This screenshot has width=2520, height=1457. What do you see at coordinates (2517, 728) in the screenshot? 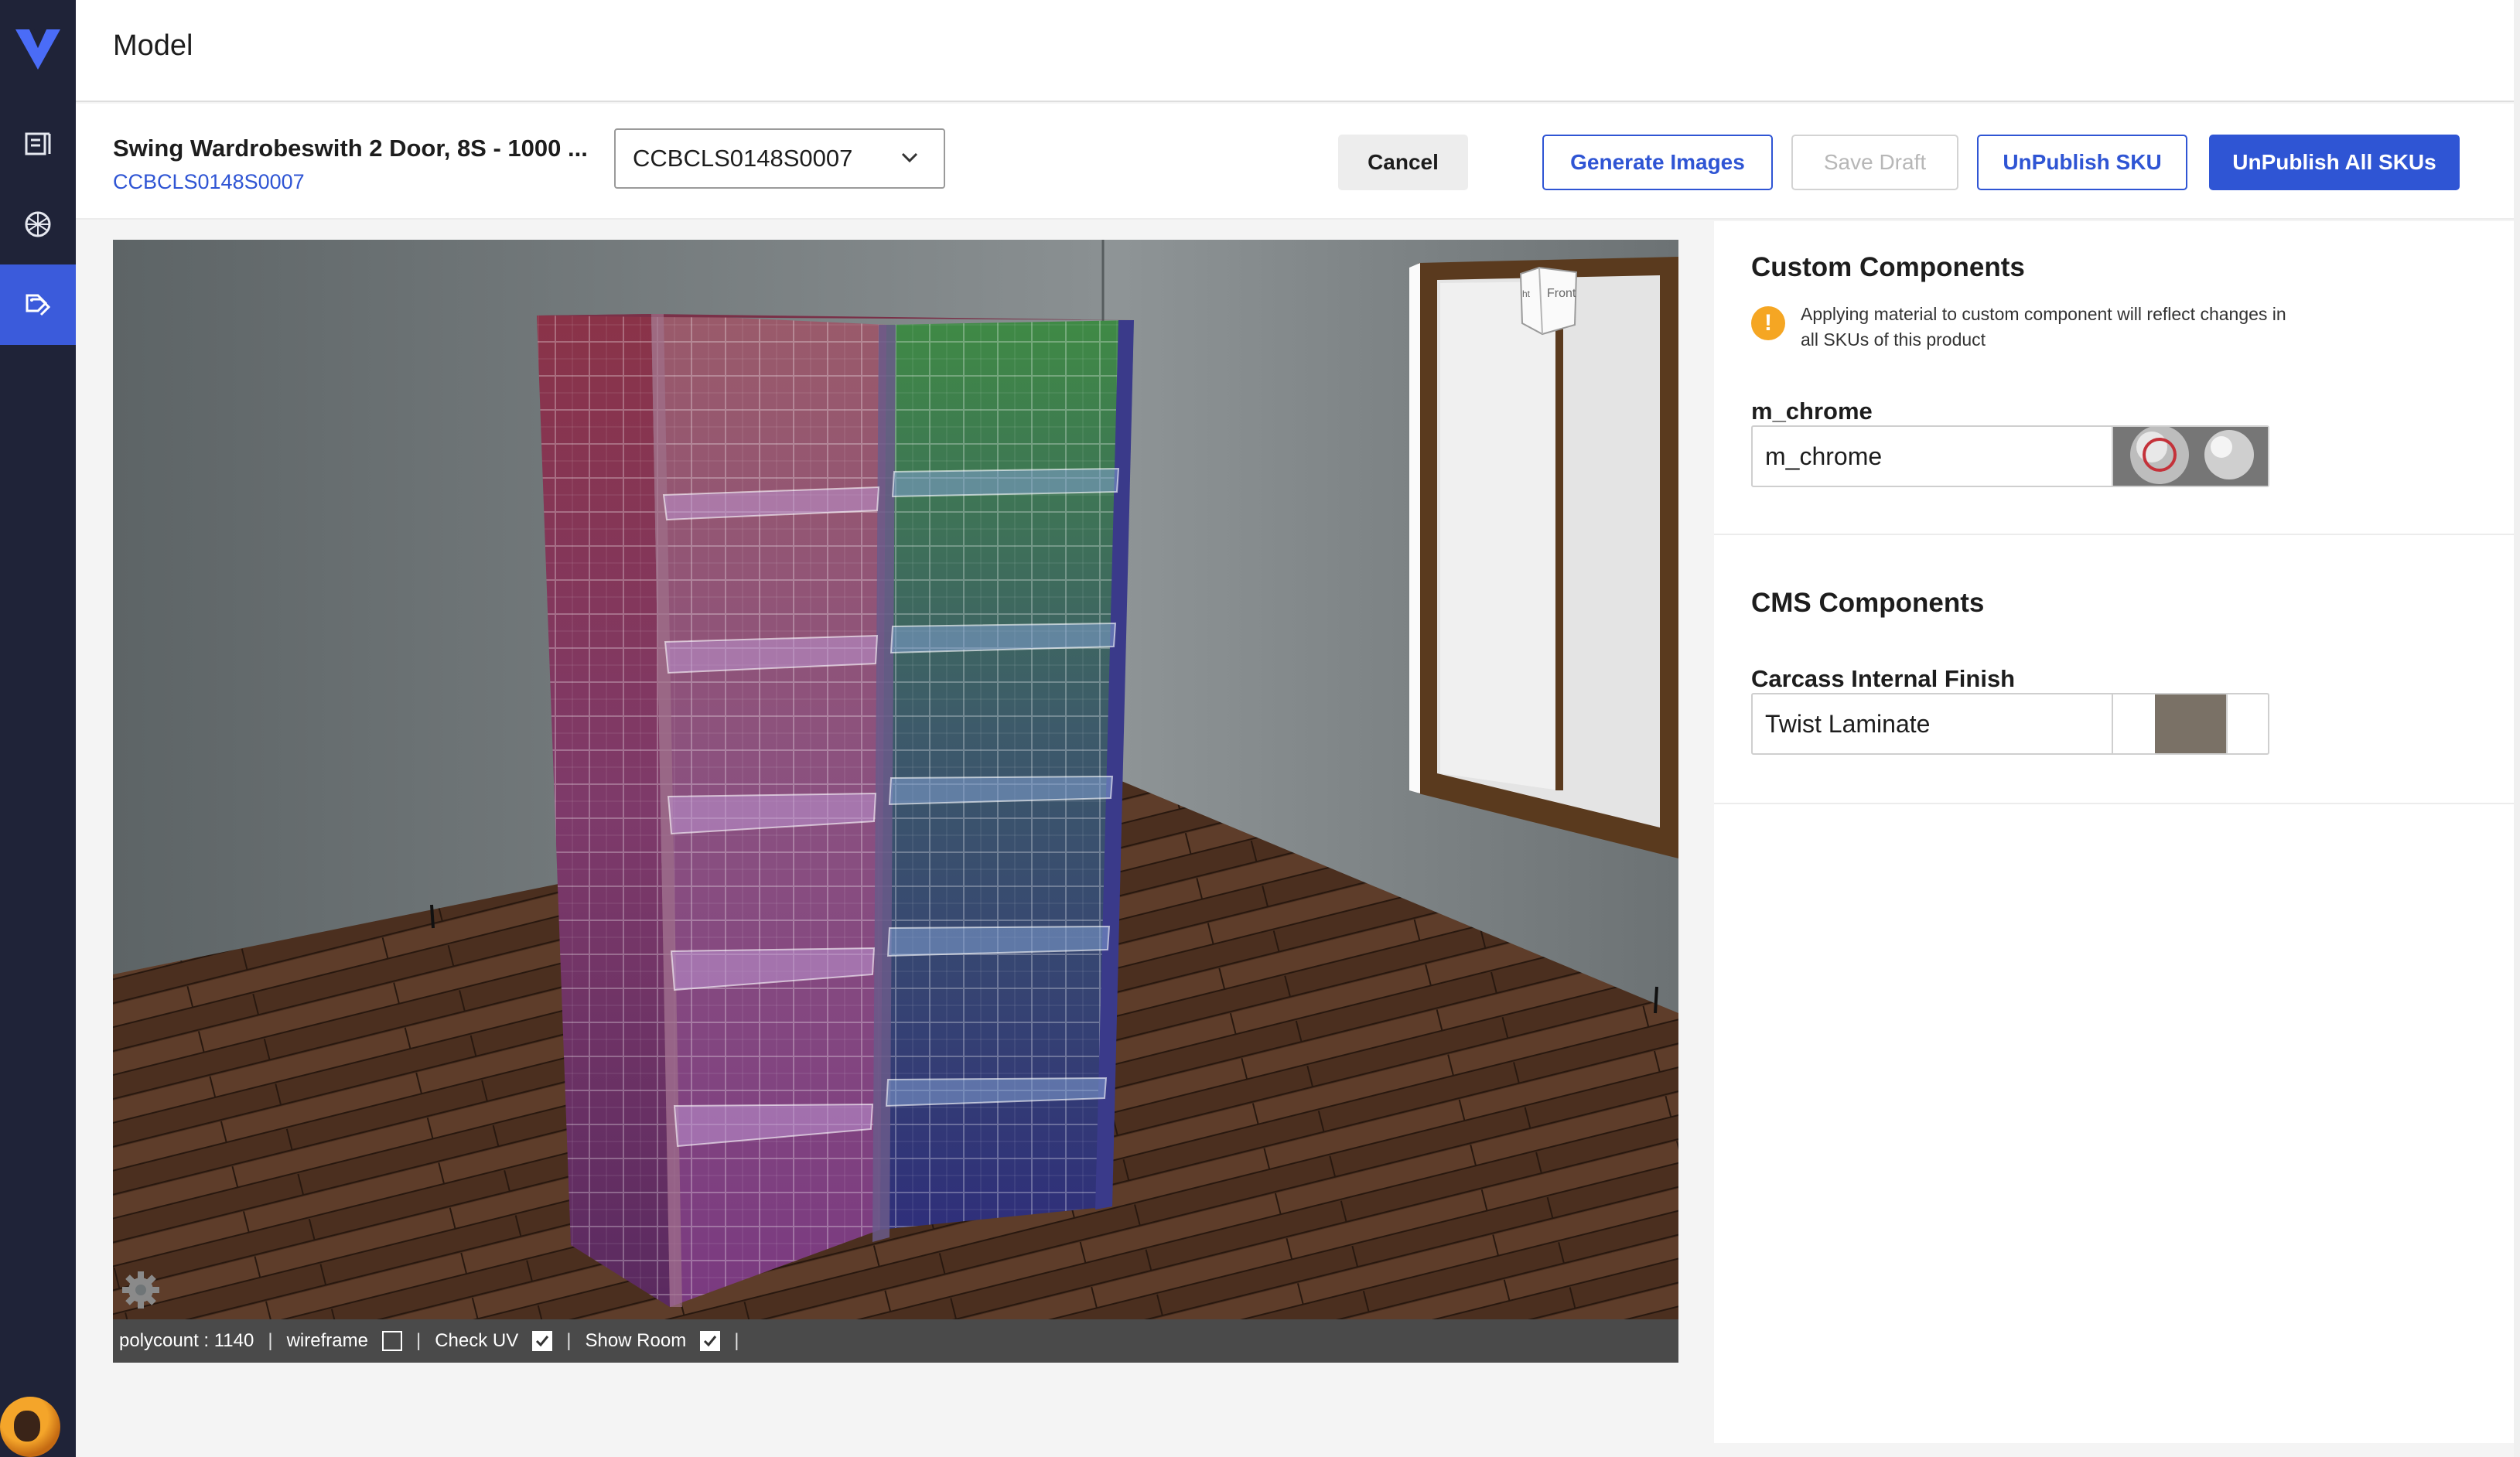
I see `page-scrollbar` at bounding box center [2517, 728].